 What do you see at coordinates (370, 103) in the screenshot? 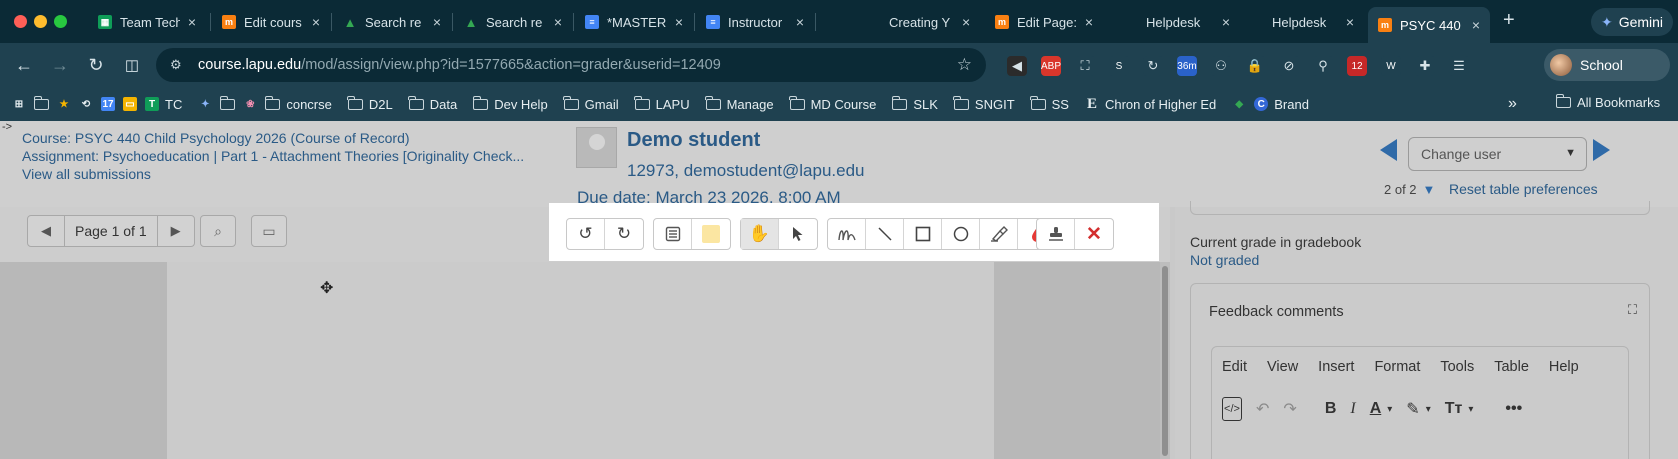
I see `bookmark-item: D2L` at bounding box center [370, 103].